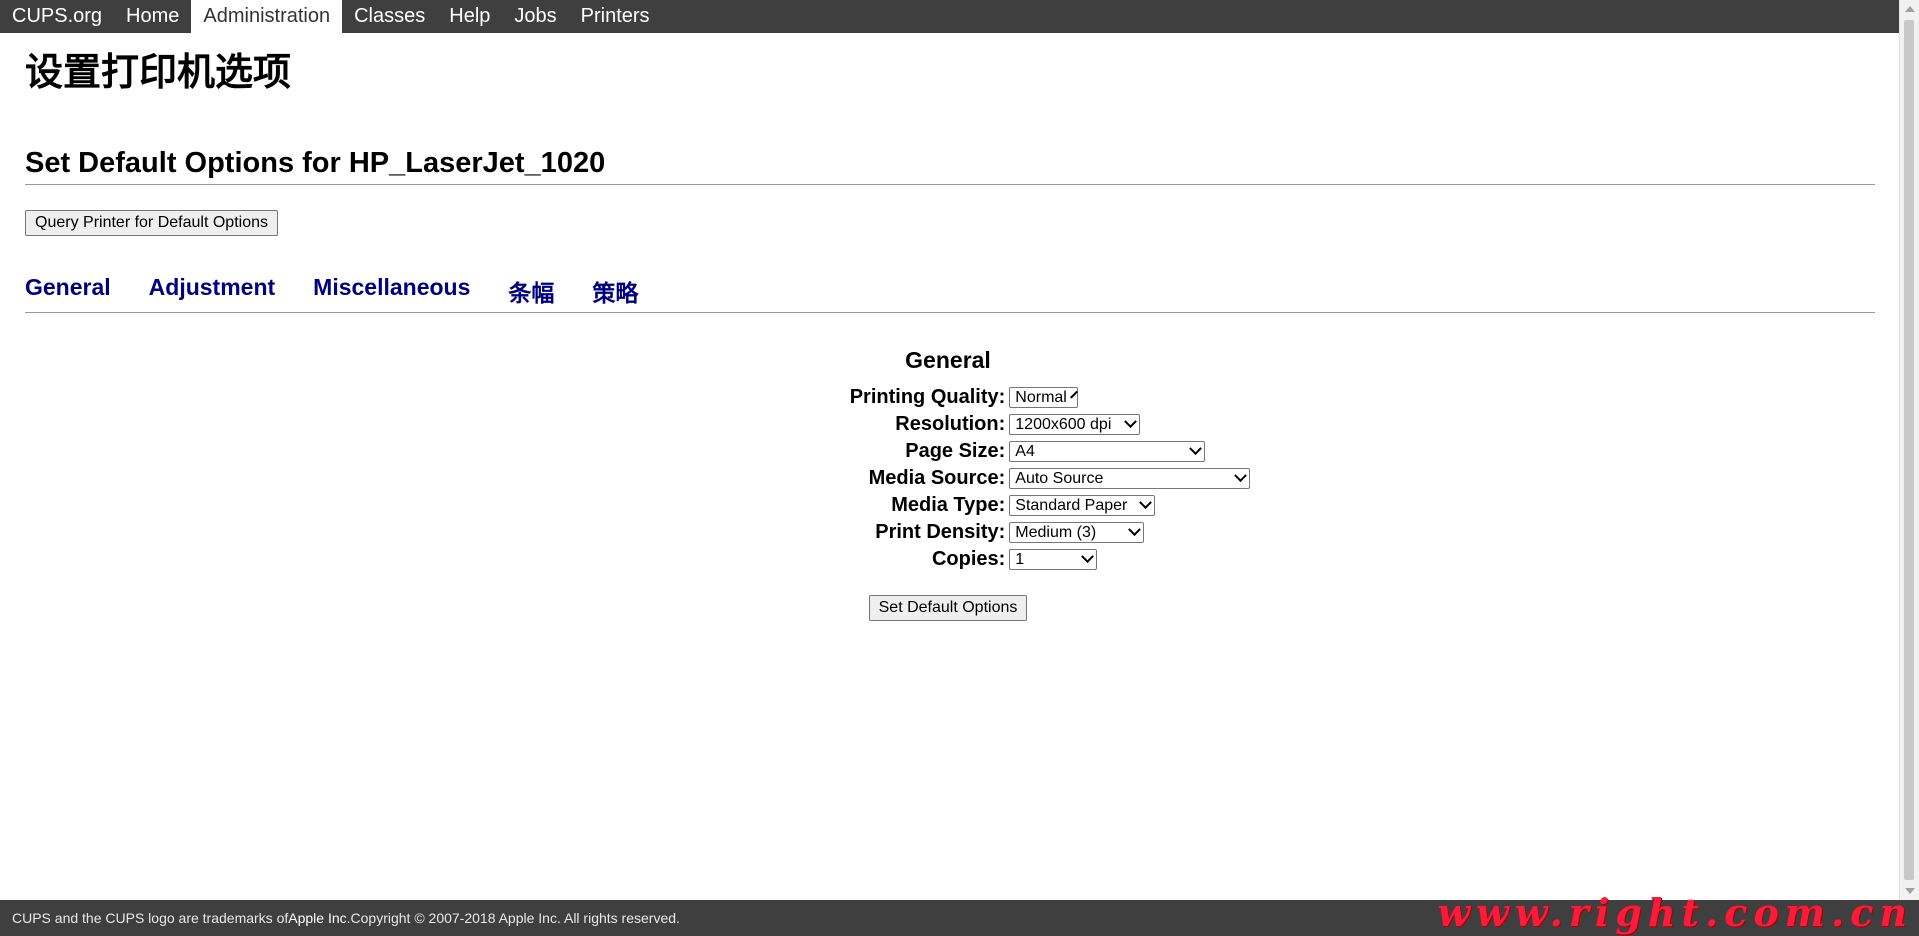 The image size is (1919, 936). I want to click on field-row-page-size: Page Size: A4, so click(1050, 451).